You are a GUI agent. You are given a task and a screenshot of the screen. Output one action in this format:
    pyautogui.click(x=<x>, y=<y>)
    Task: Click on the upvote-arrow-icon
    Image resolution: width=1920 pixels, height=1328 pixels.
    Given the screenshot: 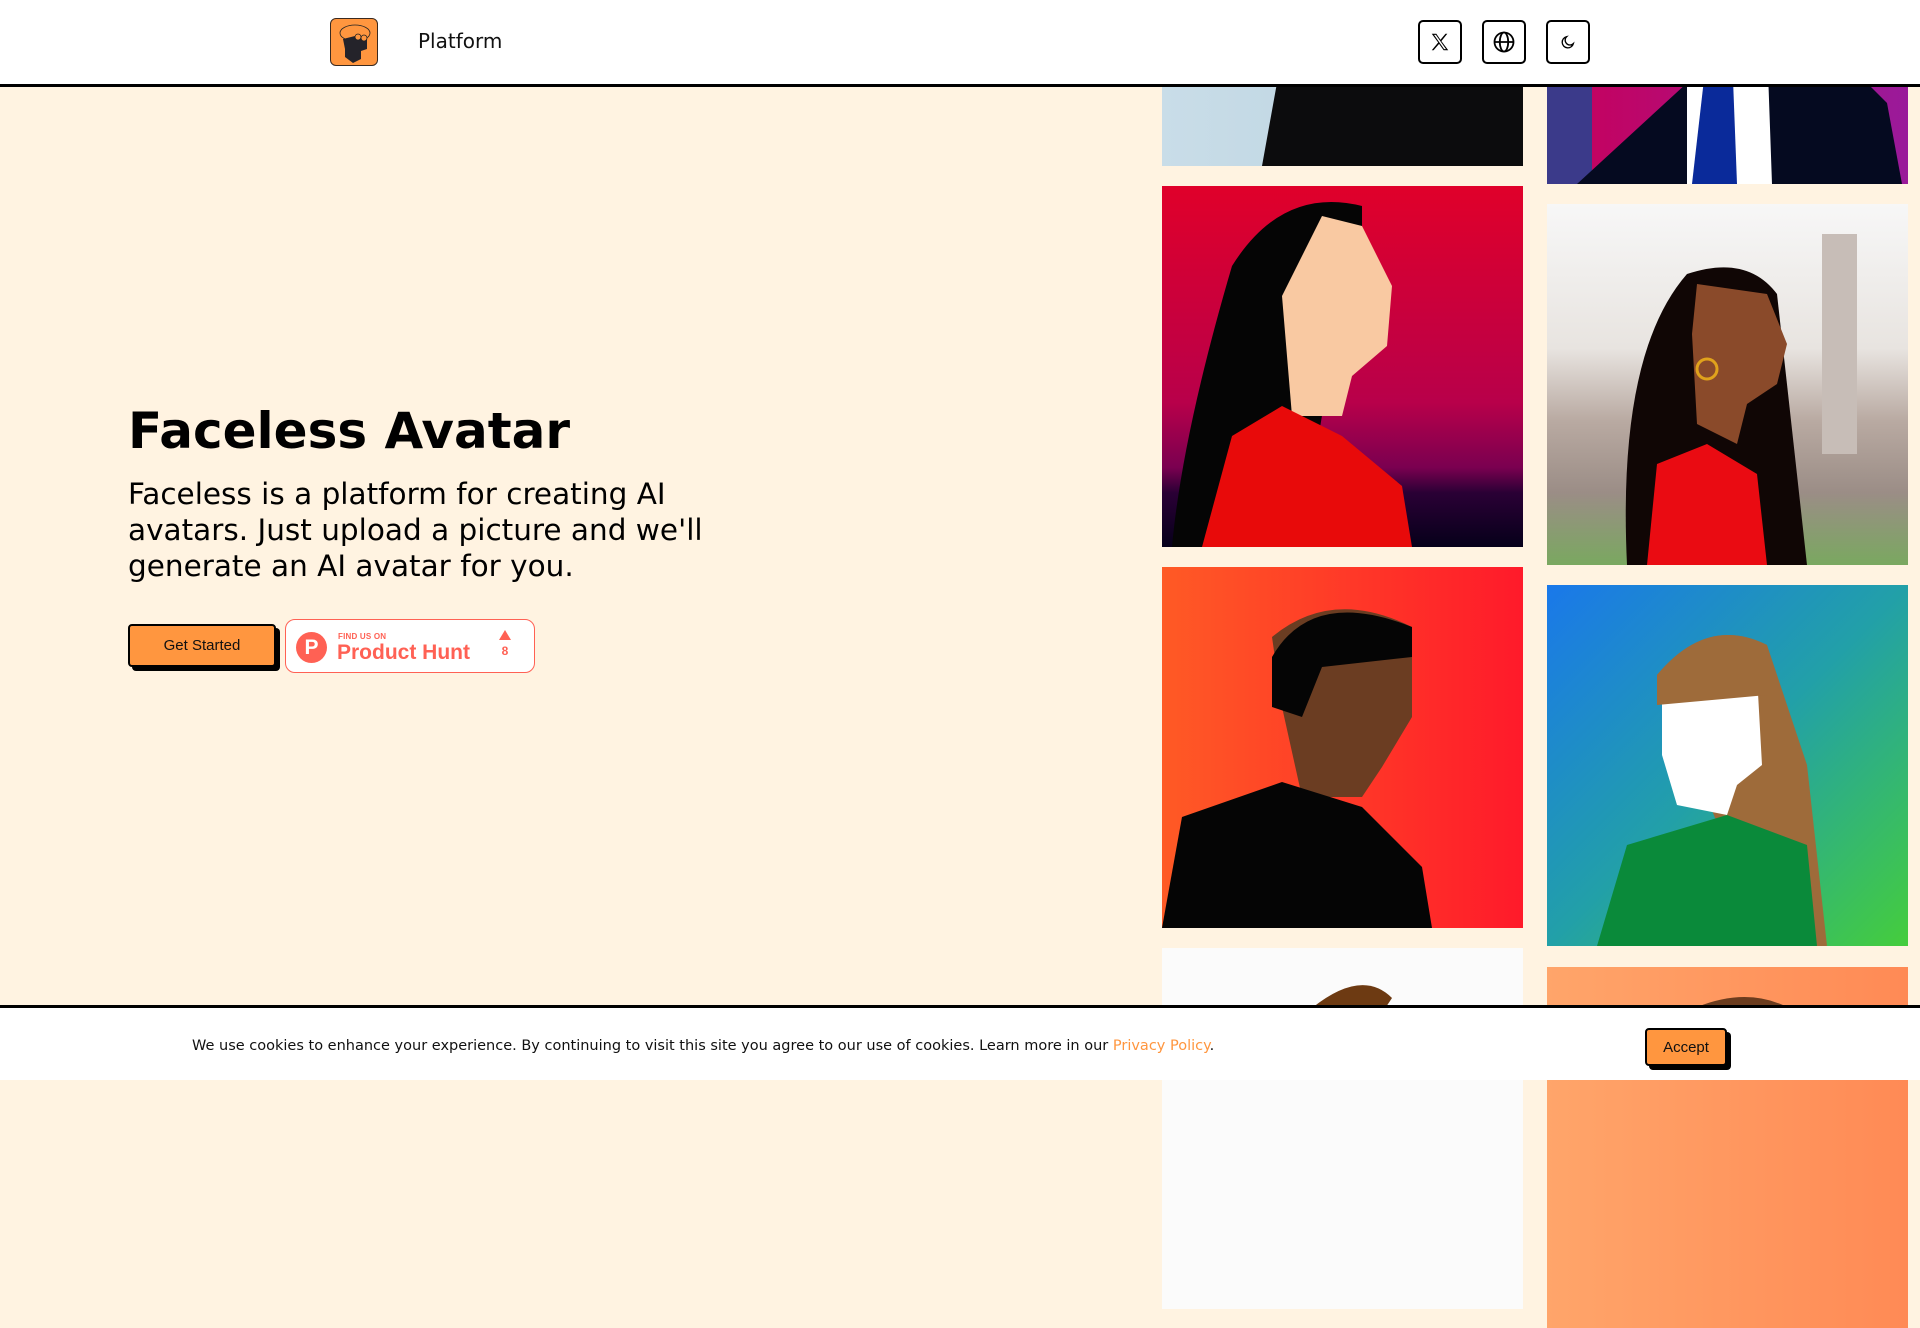 What is the action you would take?
    pyautogui.click(x=505, y=635)
    